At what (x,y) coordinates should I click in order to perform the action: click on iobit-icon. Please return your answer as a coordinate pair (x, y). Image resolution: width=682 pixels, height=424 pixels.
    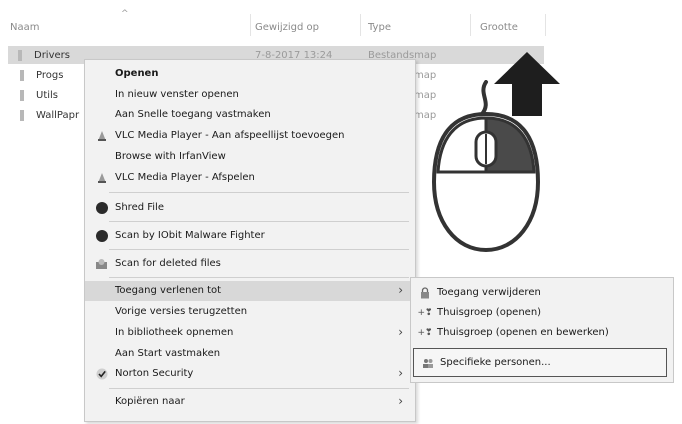
    Looking at the image, I should click on (101, 235).